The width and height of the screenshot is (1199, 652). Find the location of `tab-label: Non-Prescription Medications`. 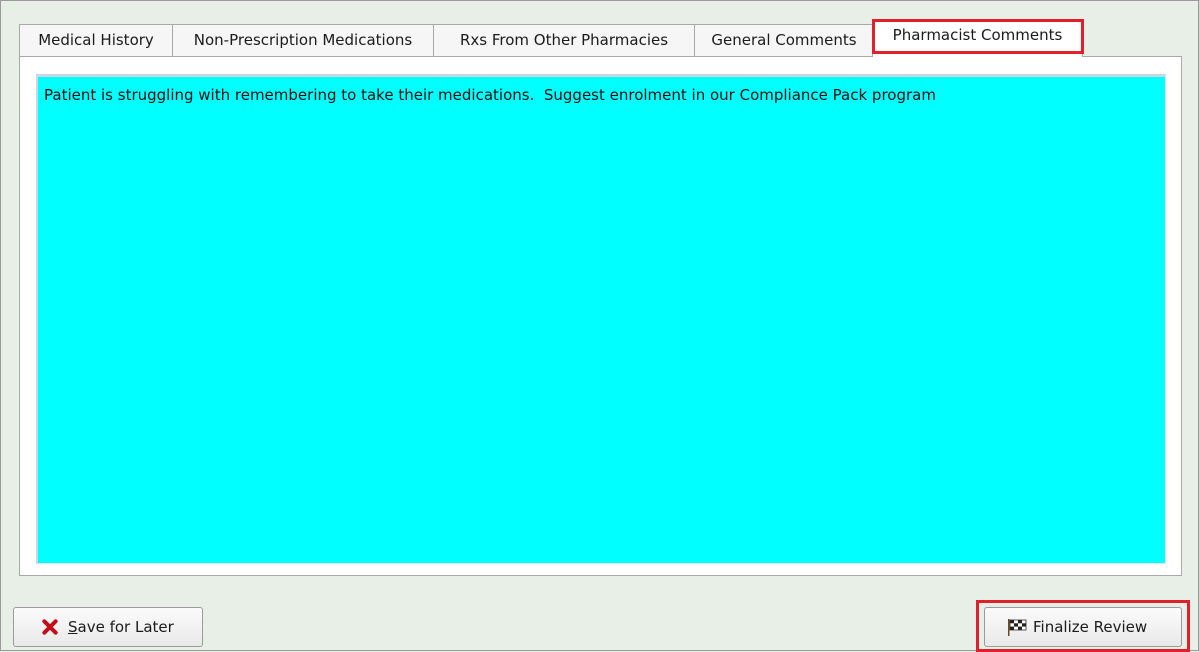

tab-label: Non-Prescription Medications is located at coordinates (303, 40).